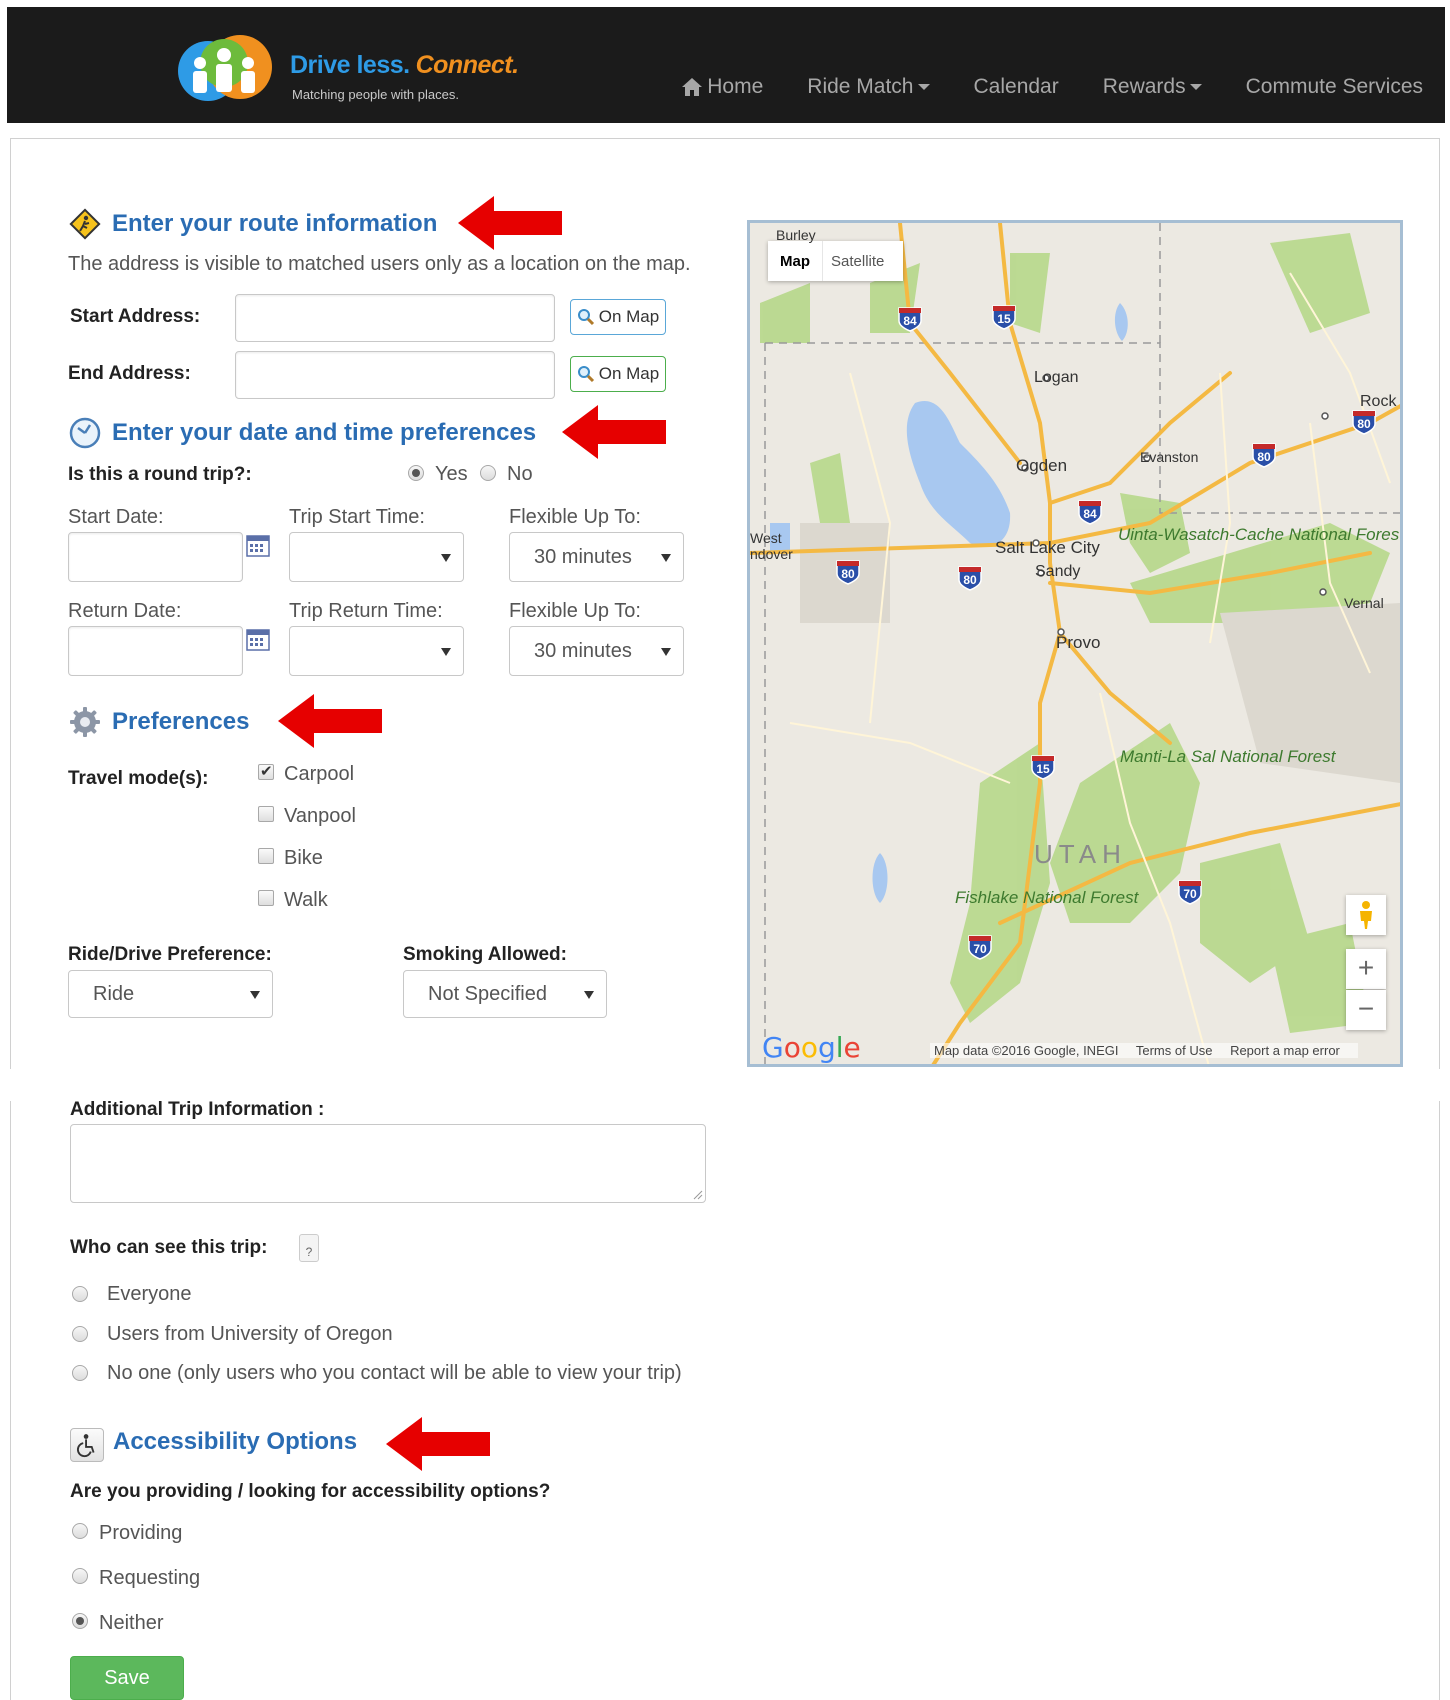 The image size is (1450, 1700). What do you see at coordinates (155, 651) in the screenshot?
I see `return-date-input` at bounding box center [155, 651].